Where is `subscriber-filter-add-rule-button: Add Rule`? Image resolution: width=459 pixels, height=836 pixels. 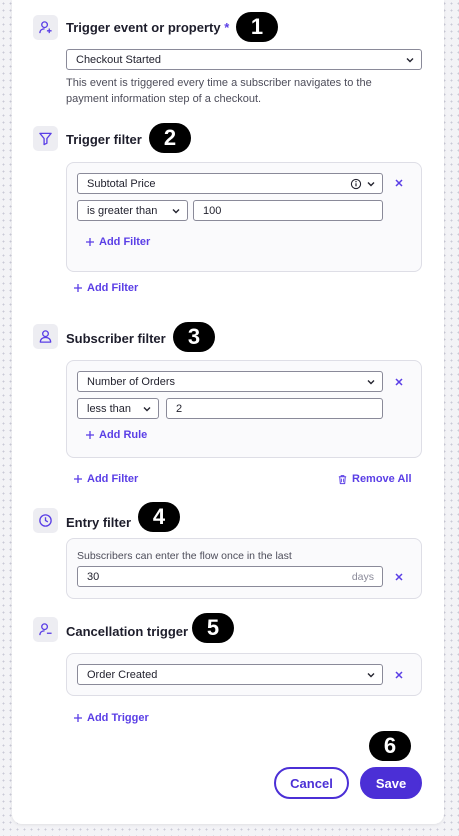 subscriber-filter-add-rule-button: Add Rule is located at coordinates (116, 435).